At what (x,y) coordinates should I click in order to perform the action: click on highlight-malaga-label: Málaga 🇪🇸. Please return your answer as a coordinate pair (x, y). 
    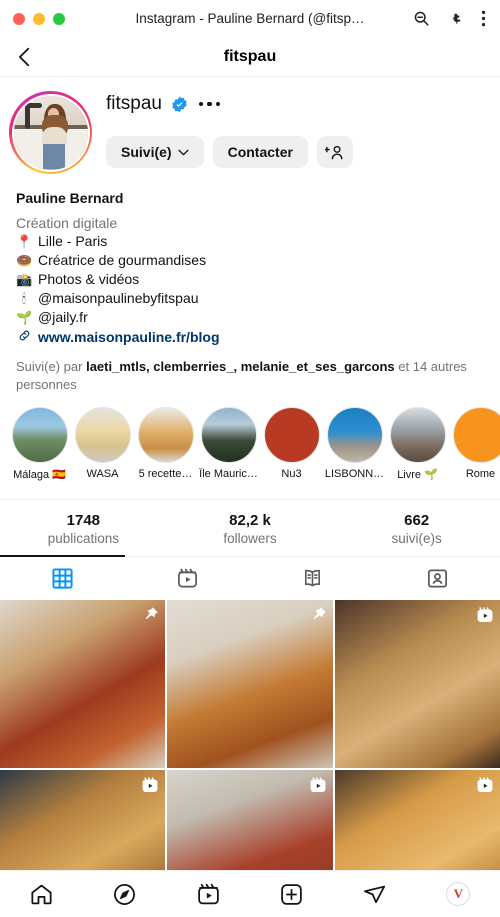
    Looking at the image, I should click on (39, 475).